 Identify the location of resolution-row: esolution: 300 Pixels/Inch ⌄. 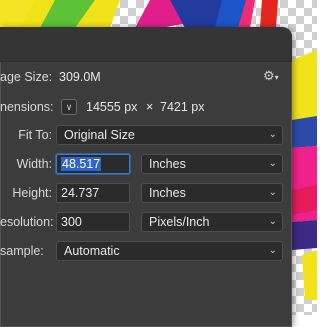
(146, 222).